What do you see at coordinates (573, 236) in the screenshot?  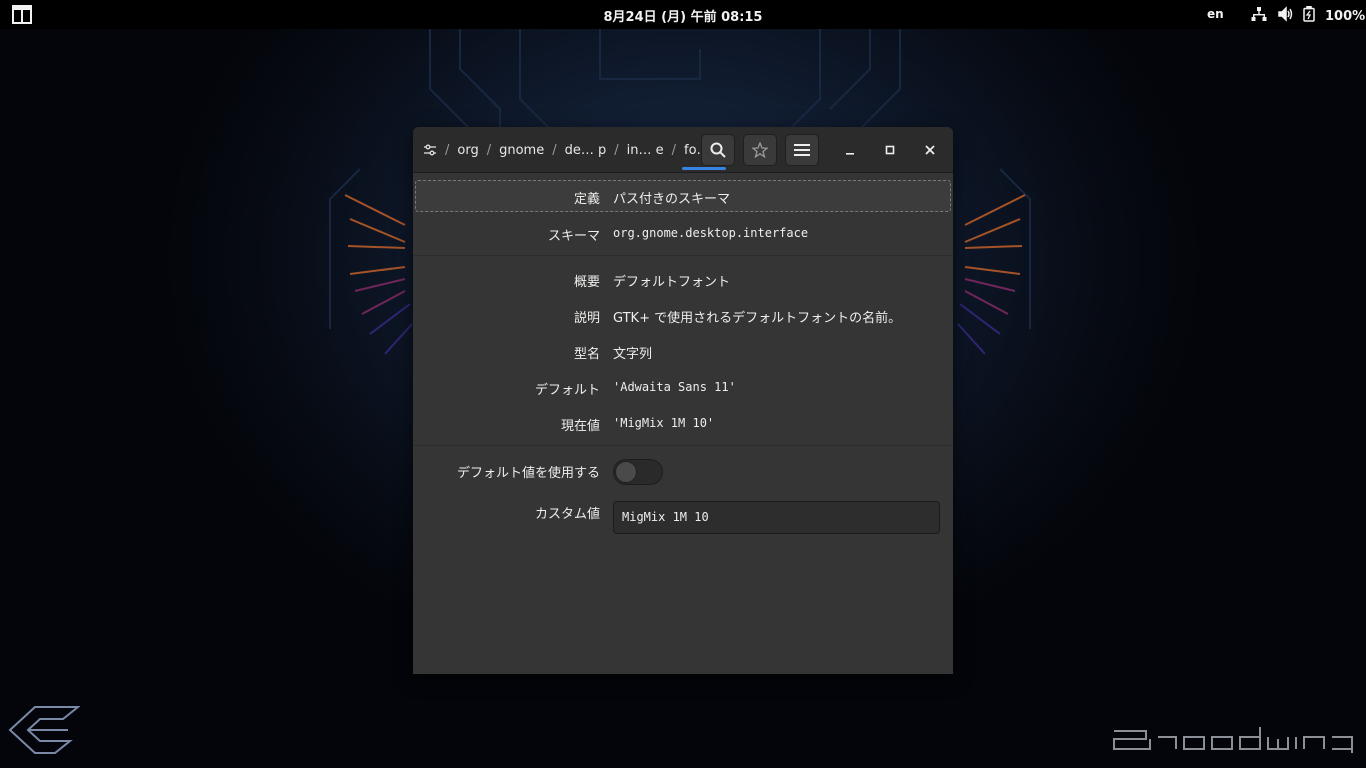 I see `schema-label: スキーマ` at bounding box center [573, 236].